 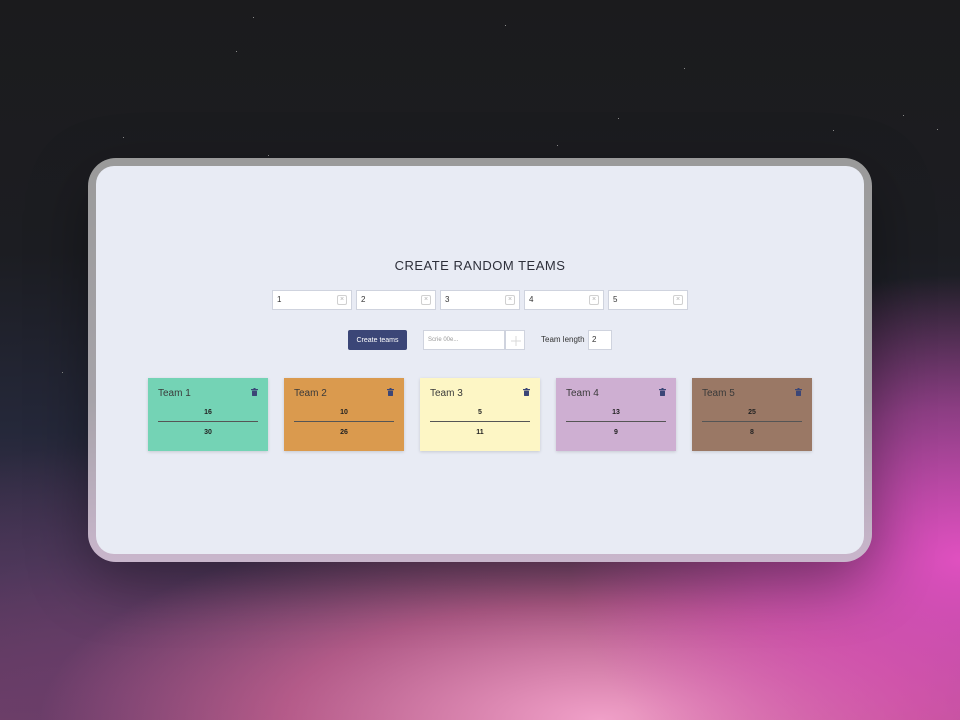 I want to click on member-field-value: 4, so click(x=531, y=299).